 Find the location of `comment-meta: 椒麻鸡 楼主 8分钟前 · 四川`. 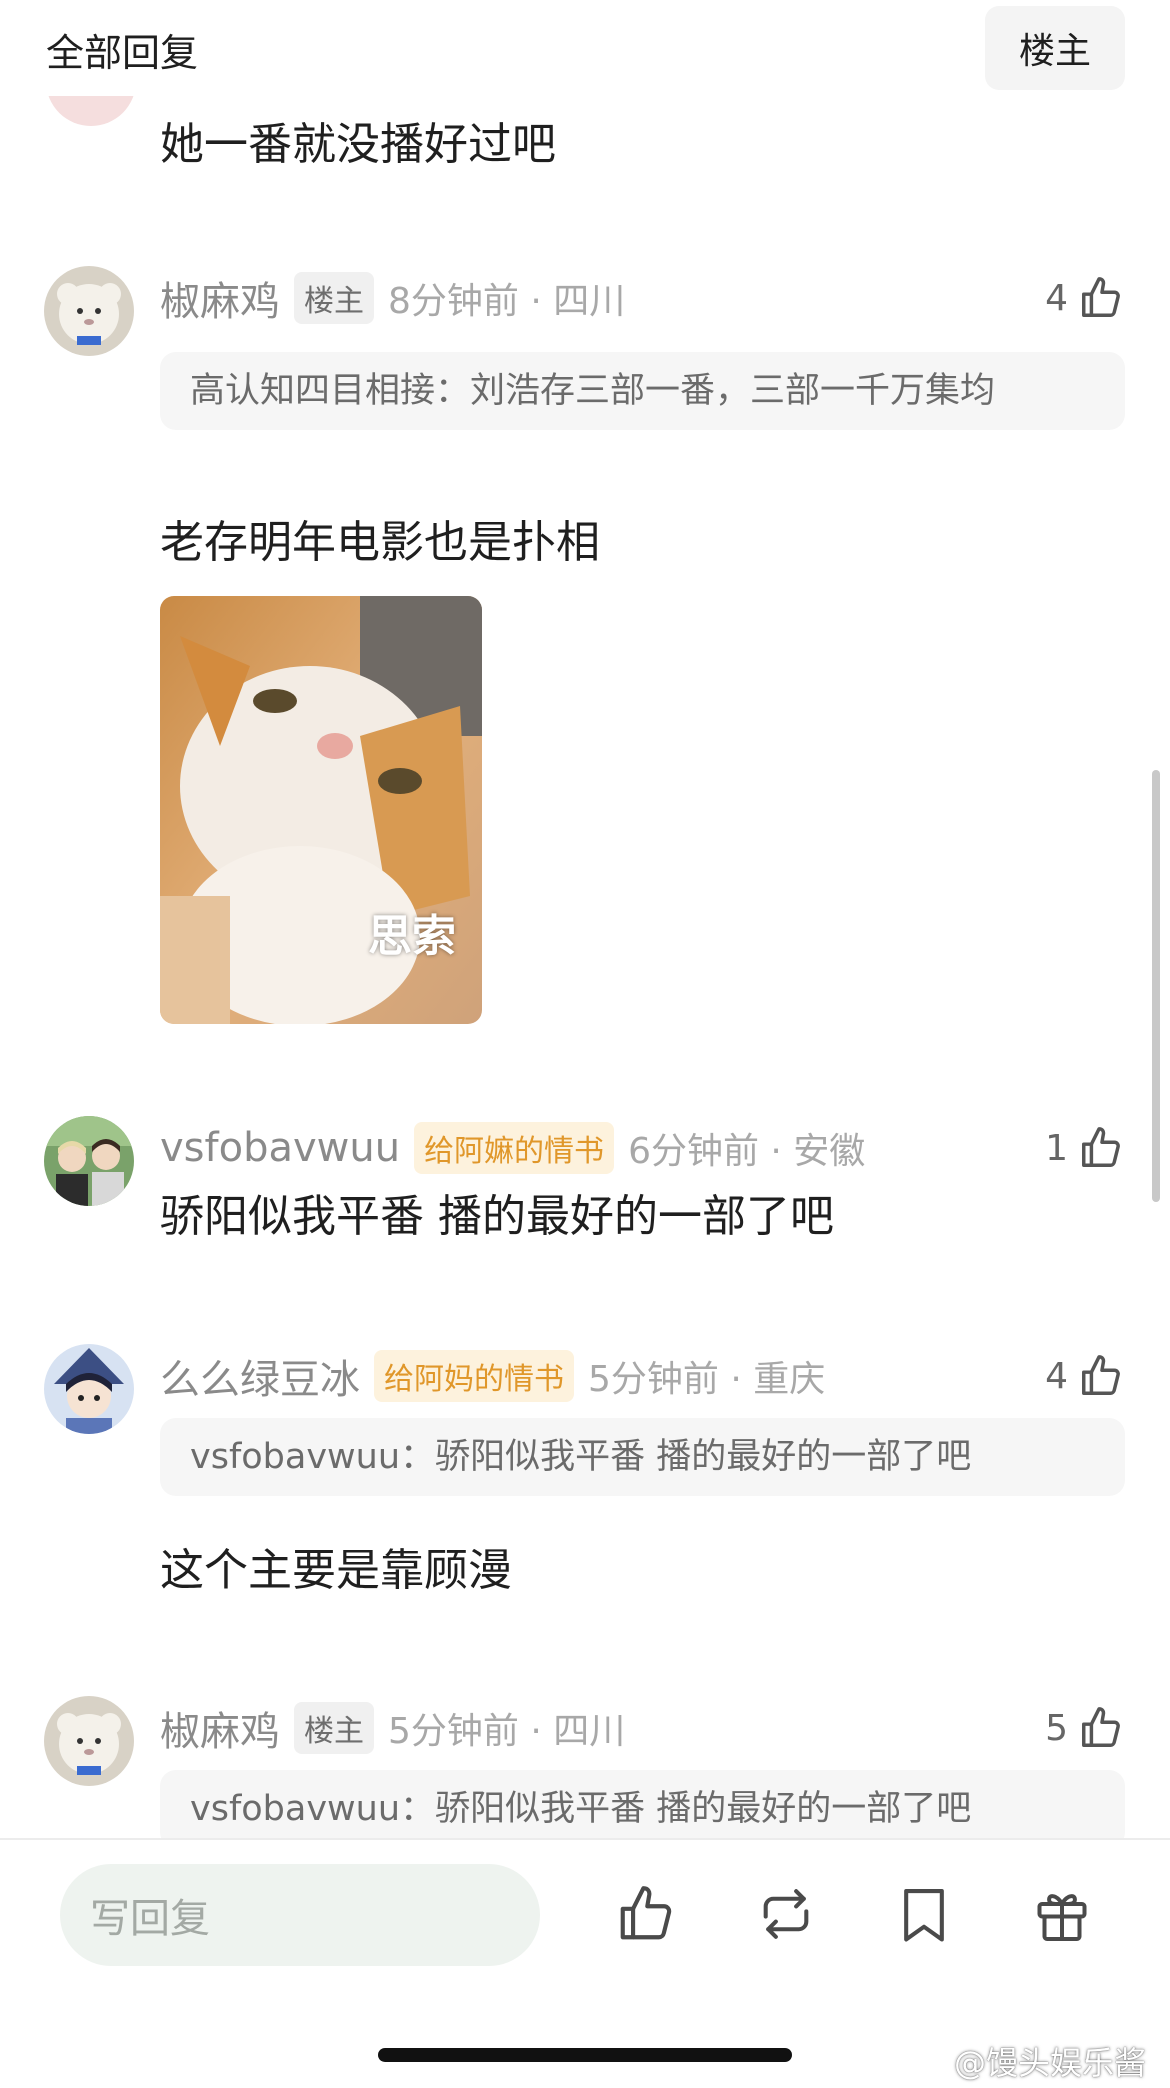

comment-meta: 椒麻鸡 楼主 8分钟前 · 四川 is located at coordinates (392, 298).